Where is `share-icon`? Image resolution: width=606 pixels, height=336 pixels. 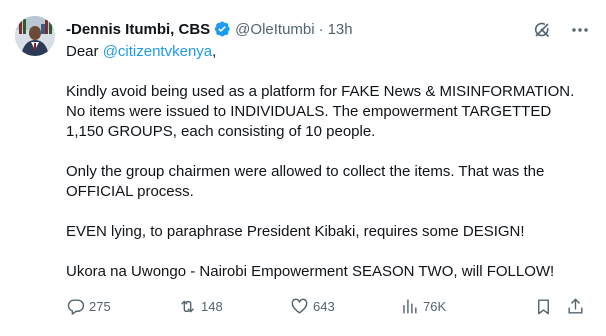
share-icon is located at coordinates (575, 306).